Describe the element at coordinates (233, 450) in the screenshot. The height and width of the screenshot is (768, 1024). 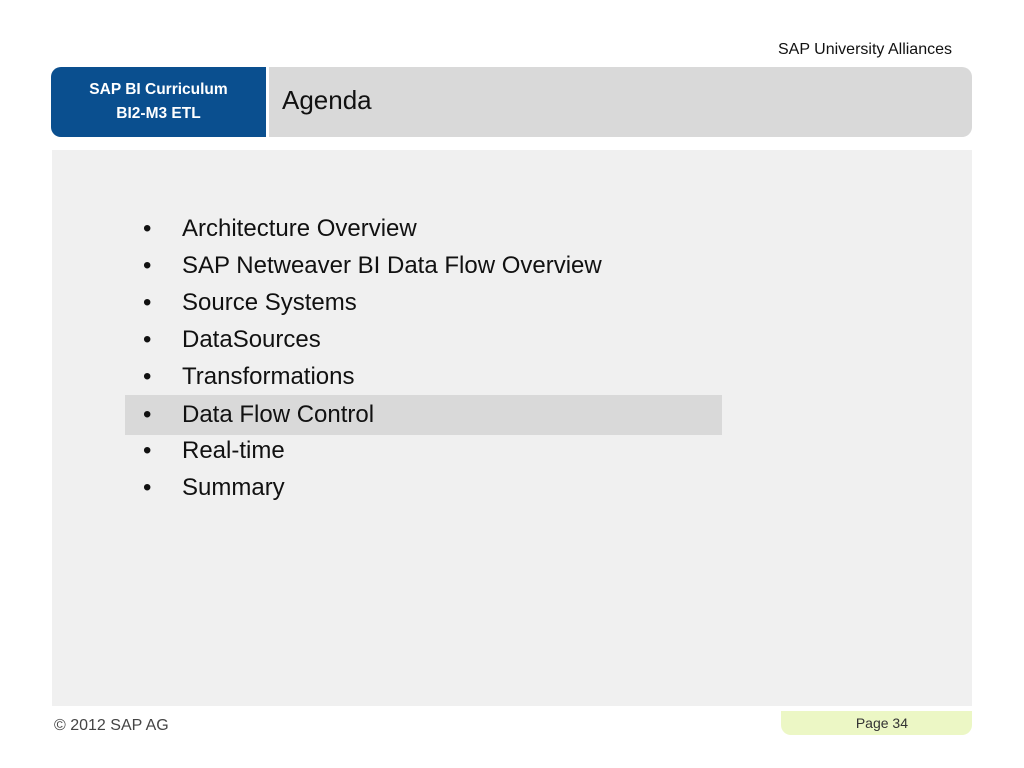
I see `agenda-item-label: Real-time` at that location.